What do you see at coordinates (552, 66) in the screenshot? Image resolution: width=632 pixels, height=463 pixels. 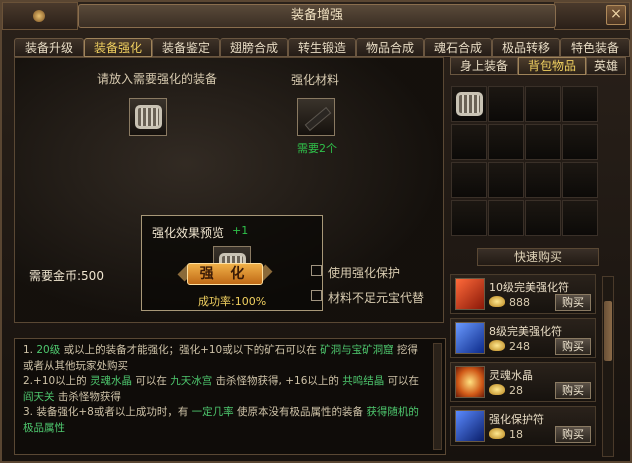 I see `tab-bag-items: 背包物品` at bounding box center [552, 66].